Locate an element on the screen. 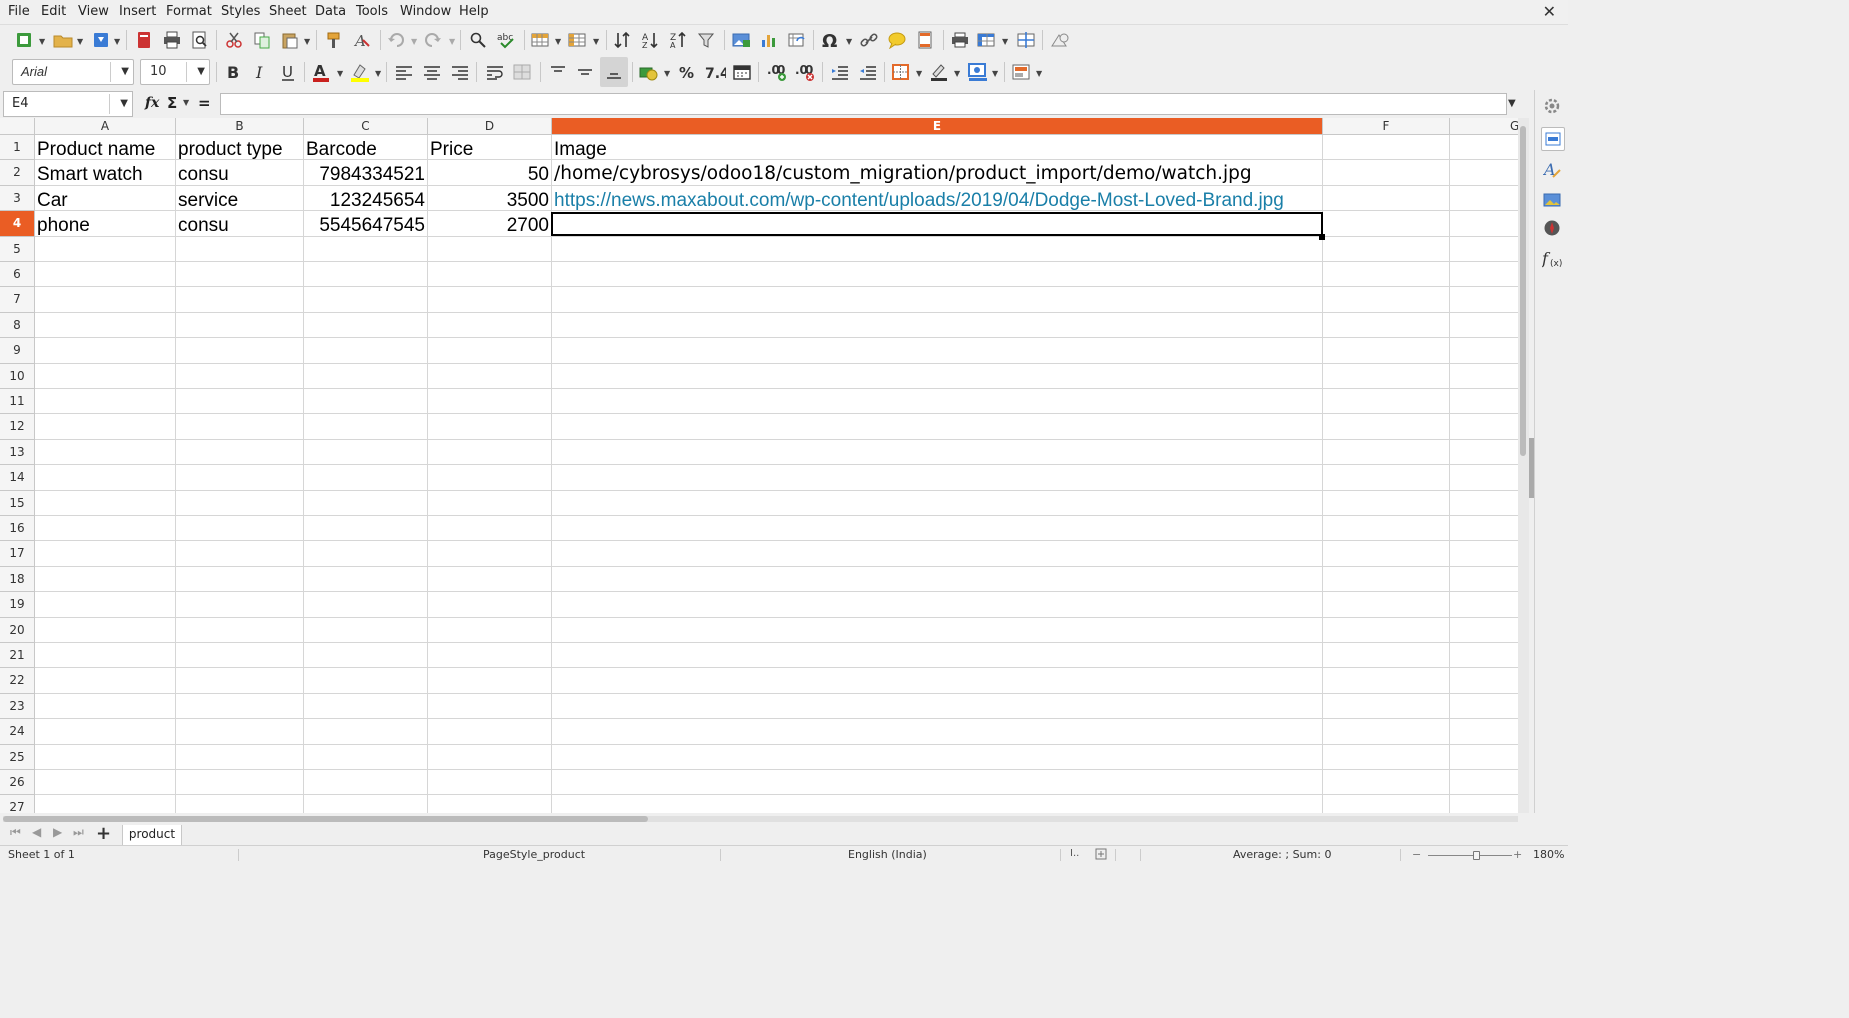 The image size is (1849, 1018). sidebar-settings-gear-icon is located at coordinates (1552, 106).